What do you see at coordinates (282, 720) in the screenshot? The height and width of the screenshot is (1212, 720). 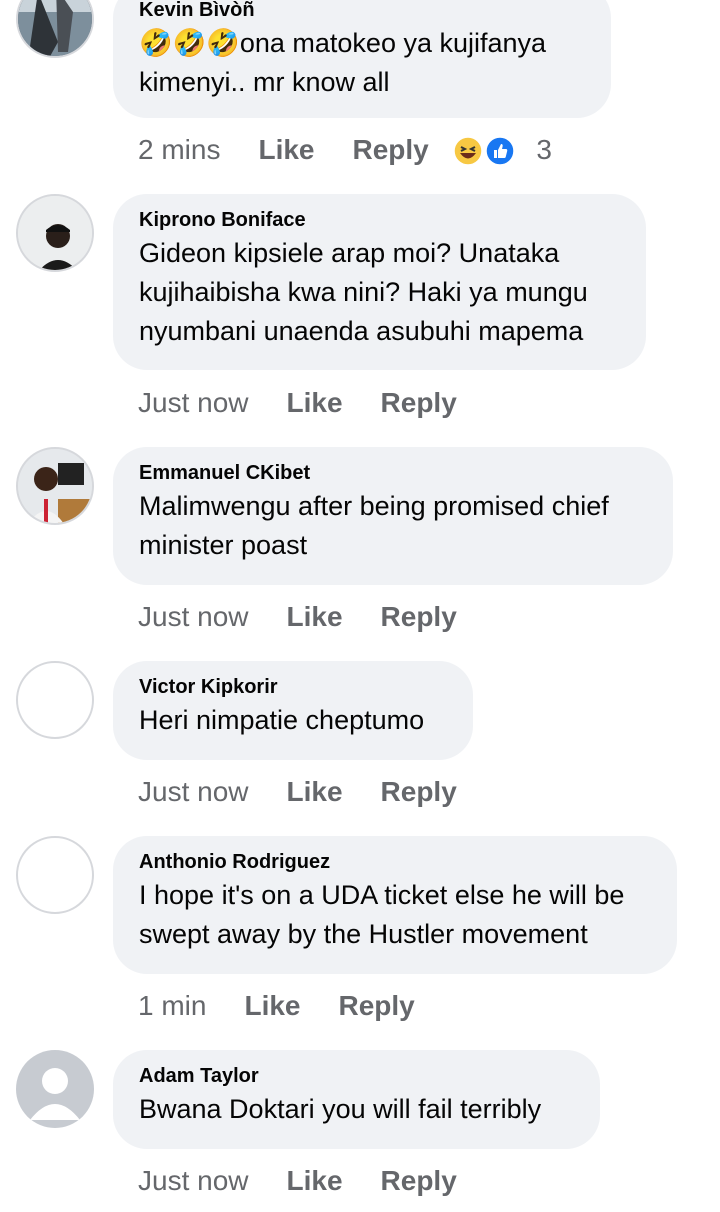 I see `comment-text: Heri nimpatie cheptumo` at bounding box center [282, 720].